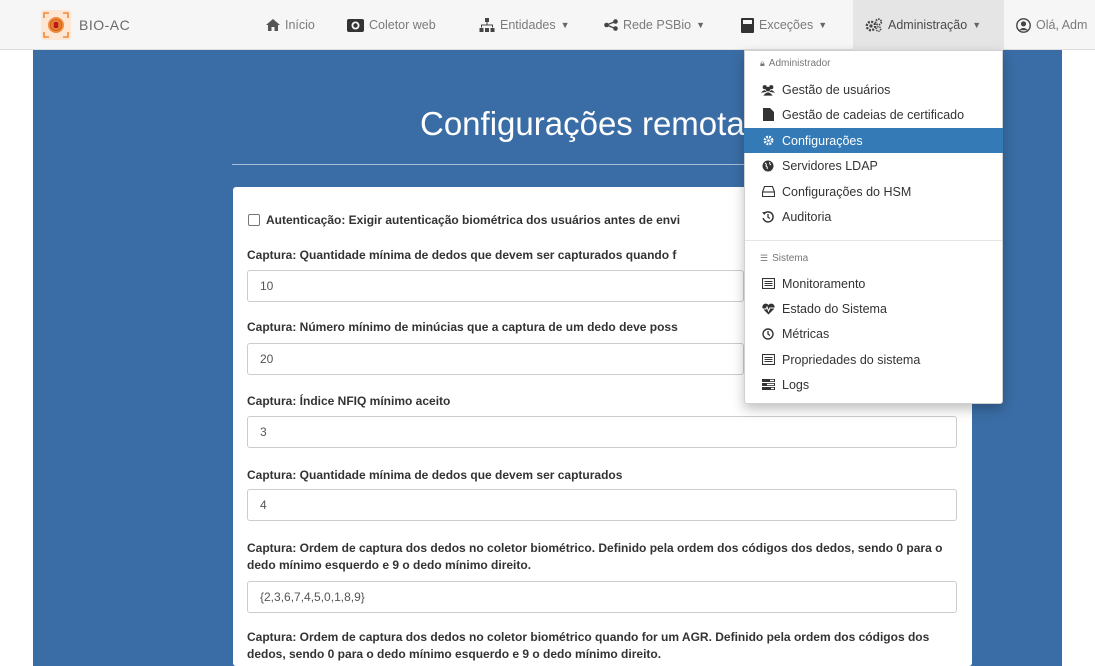  I want to click on field-label-nfiq: Captura: Índice NFIQ mínimo aceito, so click(349, 401).